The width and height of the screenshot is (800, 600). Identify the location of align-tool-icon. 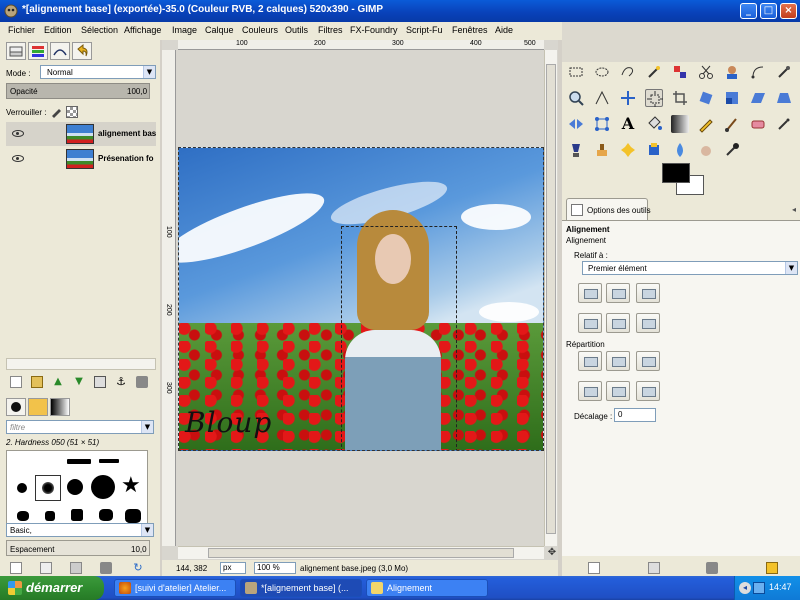
(654, 98).